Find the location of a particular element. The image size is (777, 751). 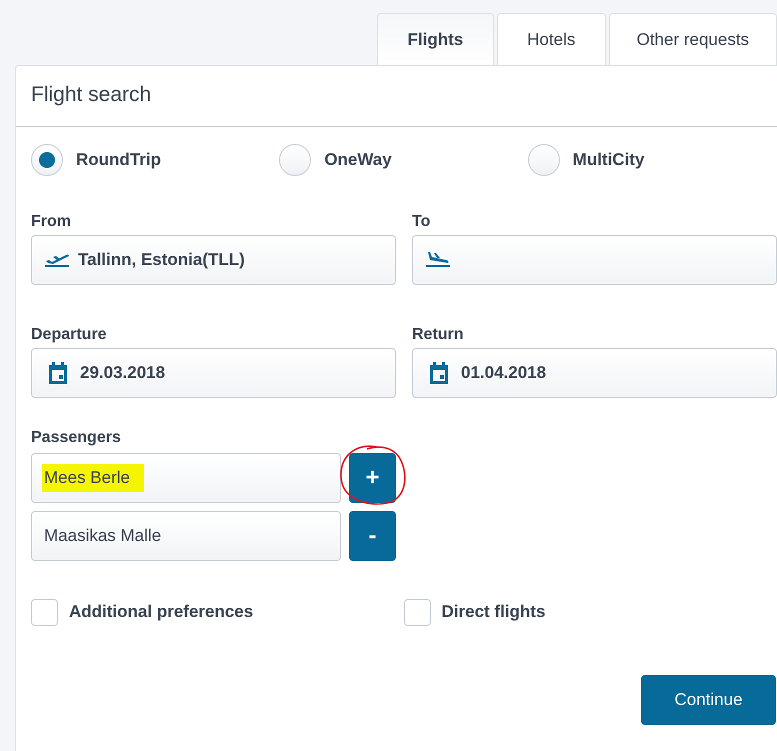

radio-label: MultiCity is located at coordinates (608, 160).